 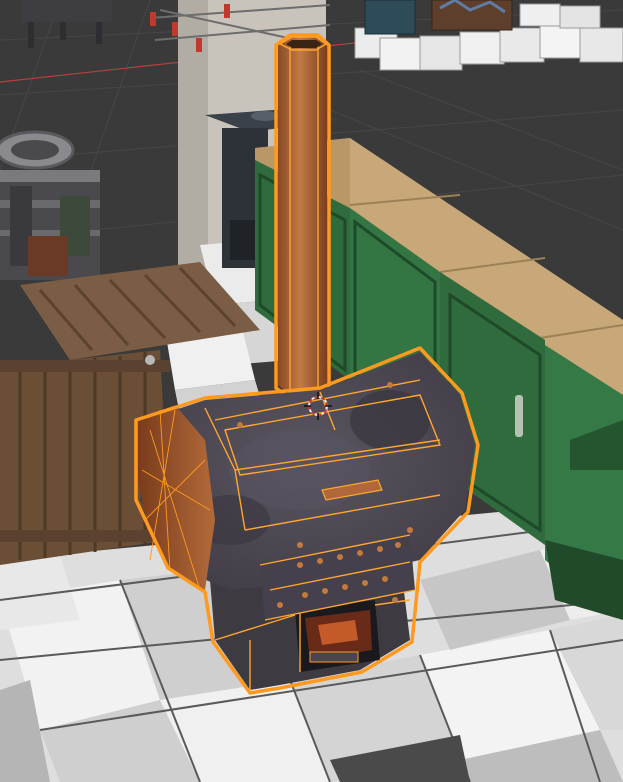 I want to click on cabinet-handle, so click(x=519, y=416).